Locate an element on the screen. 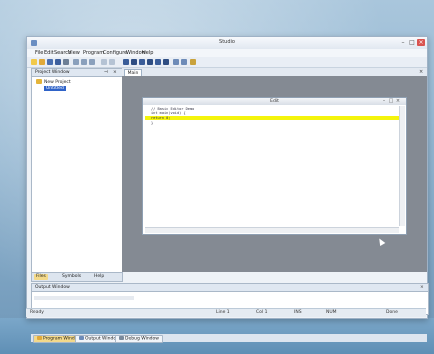 This screenshot has height=354, width=434. print-icon is located at coordinates (66, 62).